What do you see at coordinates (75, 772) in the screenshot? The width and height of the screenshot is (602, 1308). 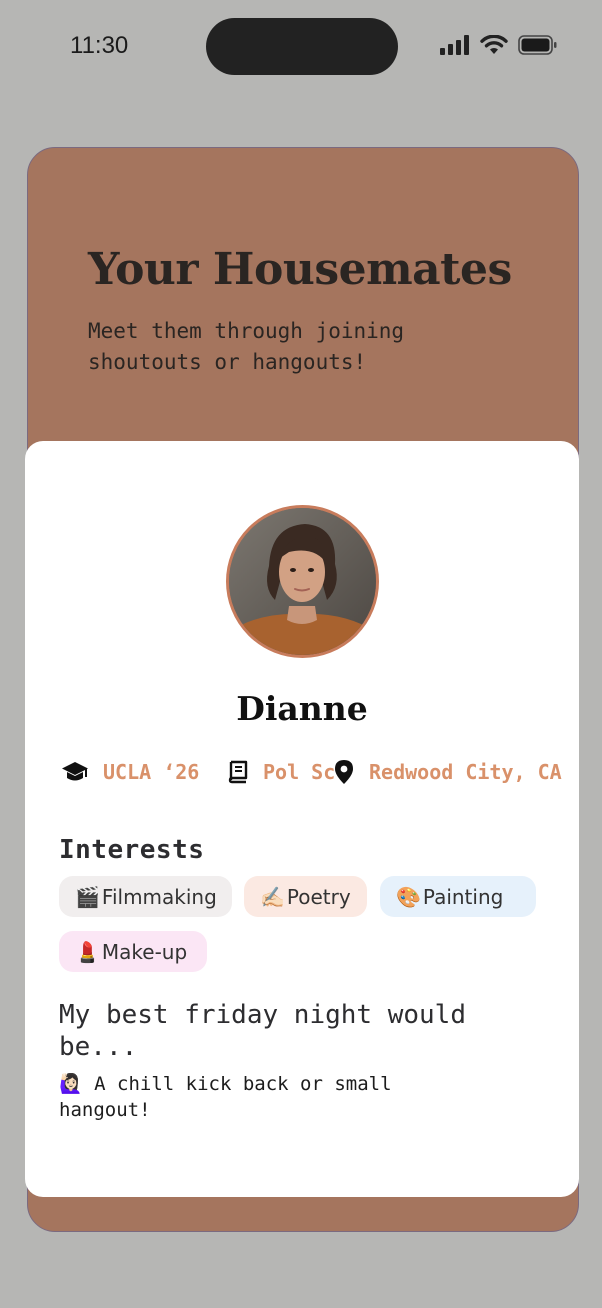 I see `graduation-cap-icon` at bounding box center [75, 772].